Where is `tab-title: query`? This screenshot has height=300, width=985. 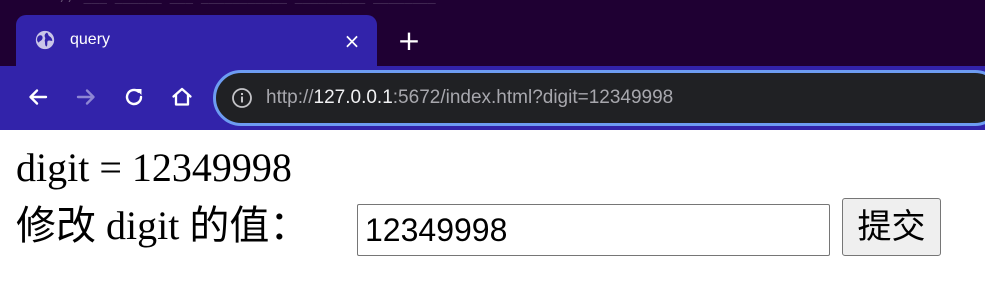 tab-title: query is located at coordinates (90, 39).